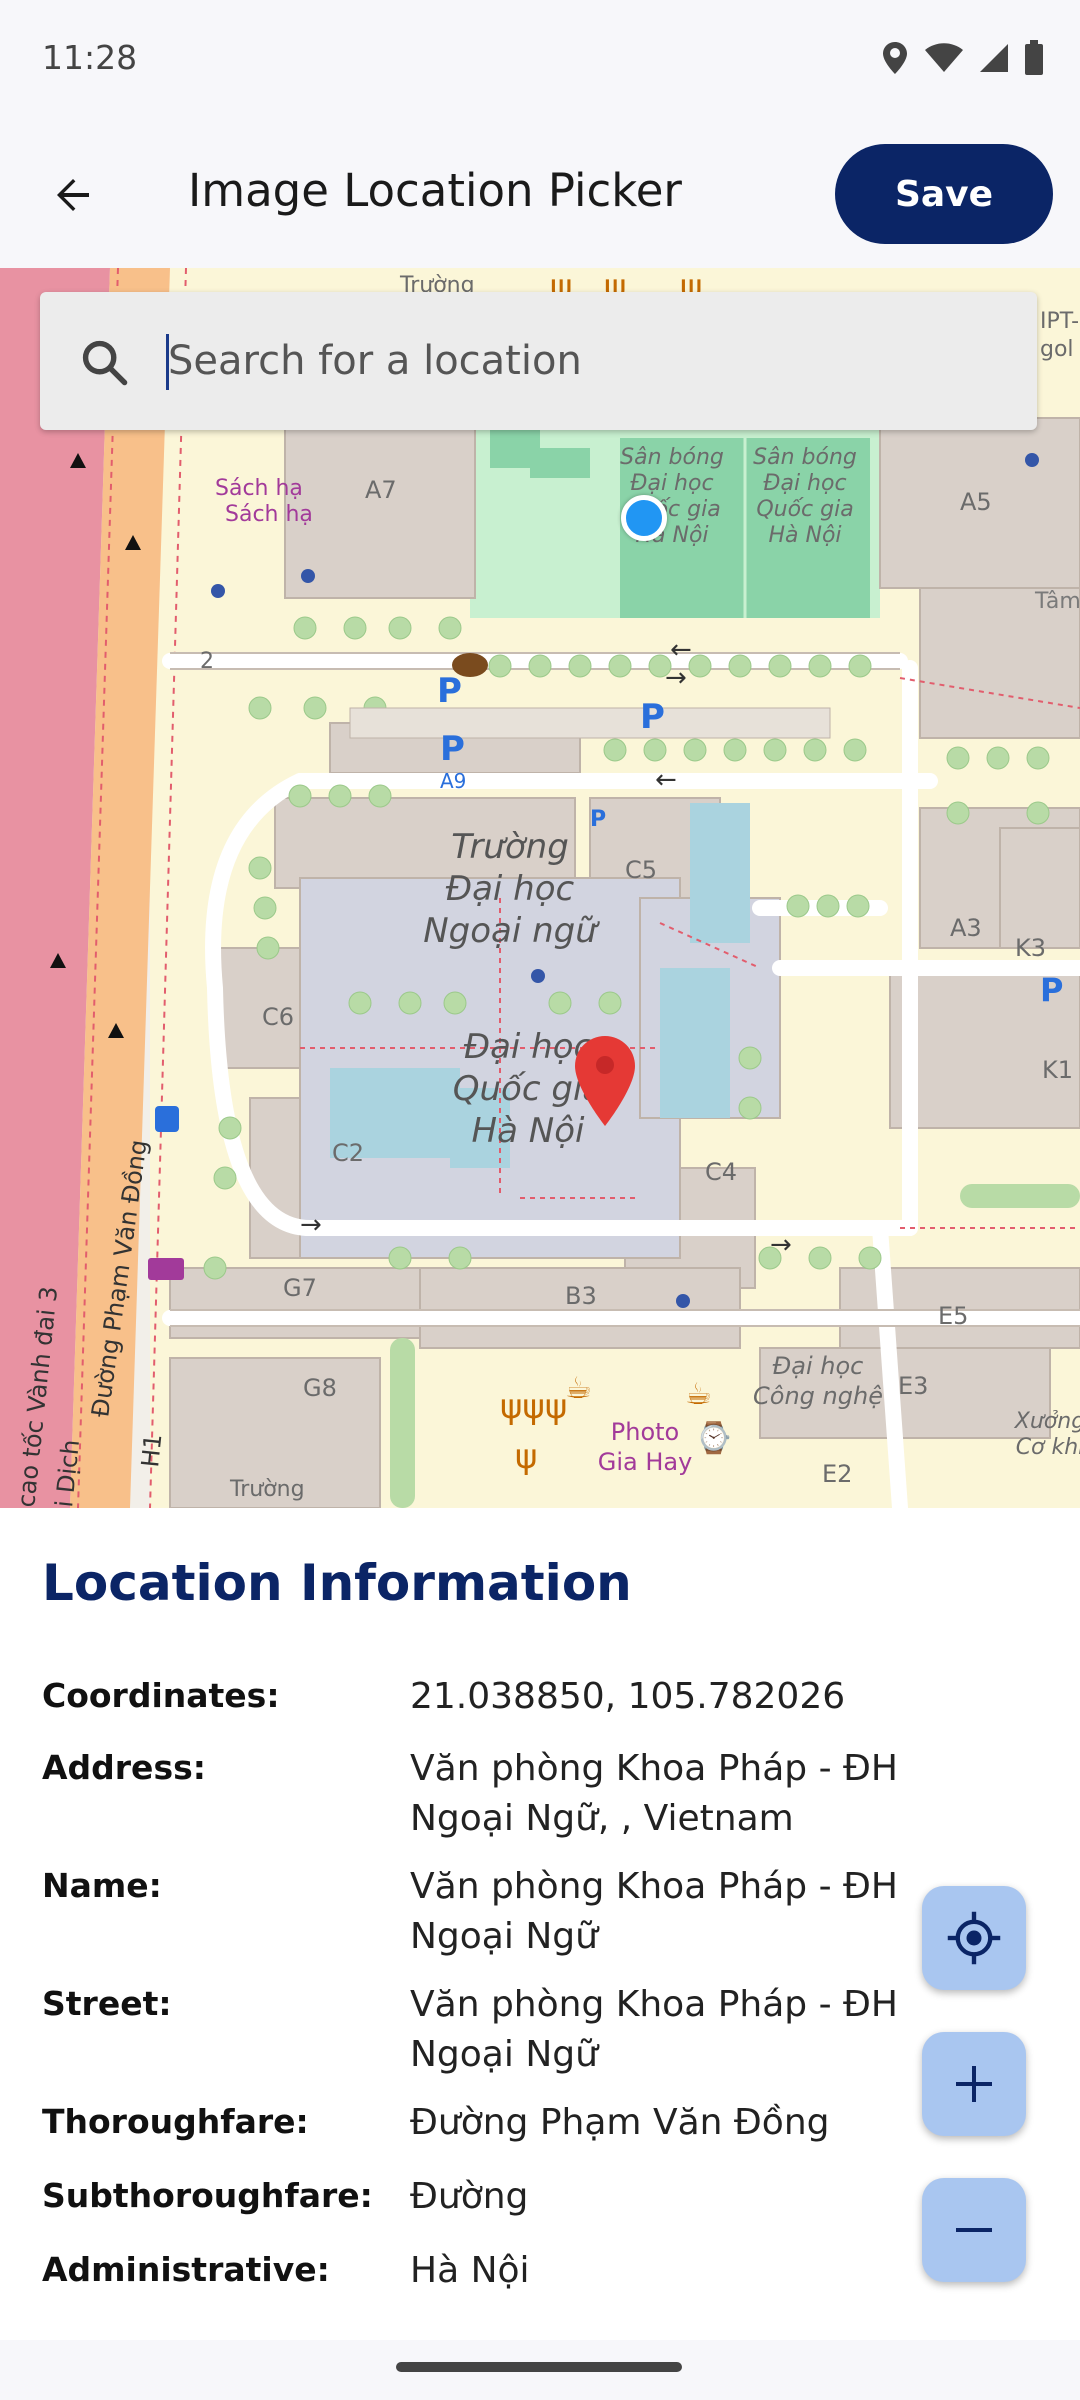 This screenshot has width=1080, height=2400. What do you see at coordinates (581, 1296) in the screenshot?
I see `map-label: B3` at bounding box center [581, 1296].